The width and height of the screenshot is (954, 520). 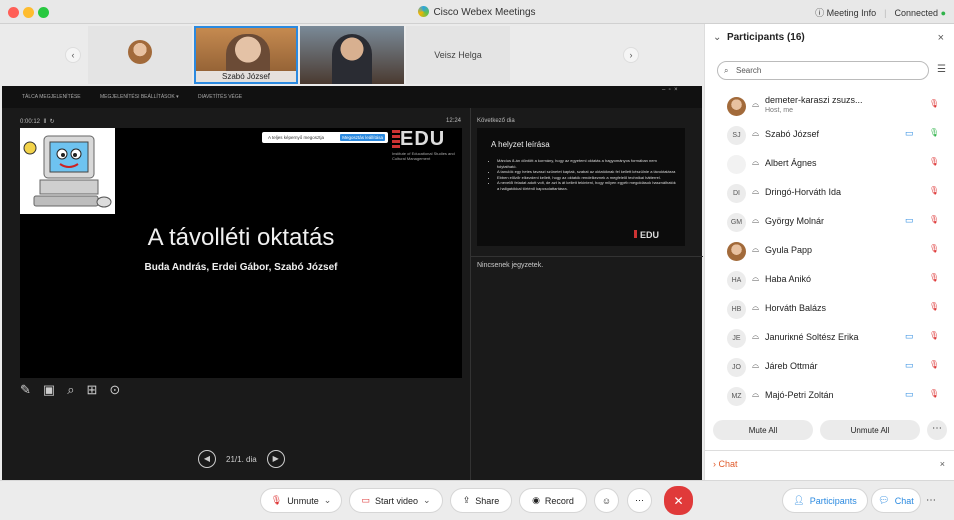 What do you see at coordinates (829, 222) in the screenshot?
I see `participant-row: GM ⌓ György Molnár ▭ 🎙︎` at bounding box center [829, 222].